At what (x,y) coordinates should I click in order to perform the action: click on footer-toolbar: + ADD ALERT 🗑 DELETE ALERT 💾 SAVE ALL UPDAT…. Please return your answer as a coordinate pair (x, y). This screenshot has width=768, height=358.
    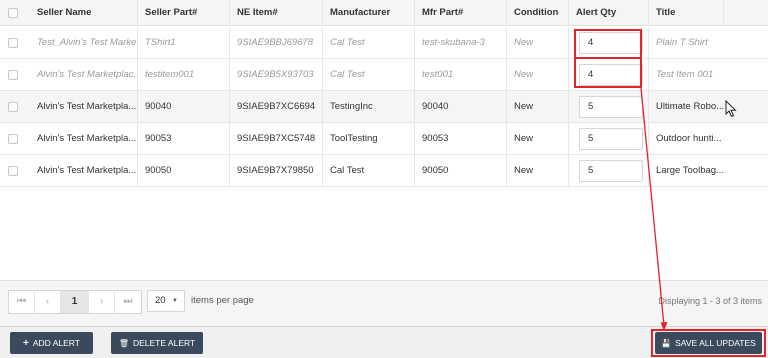
    Looking at the image, I should click on (384, 342).